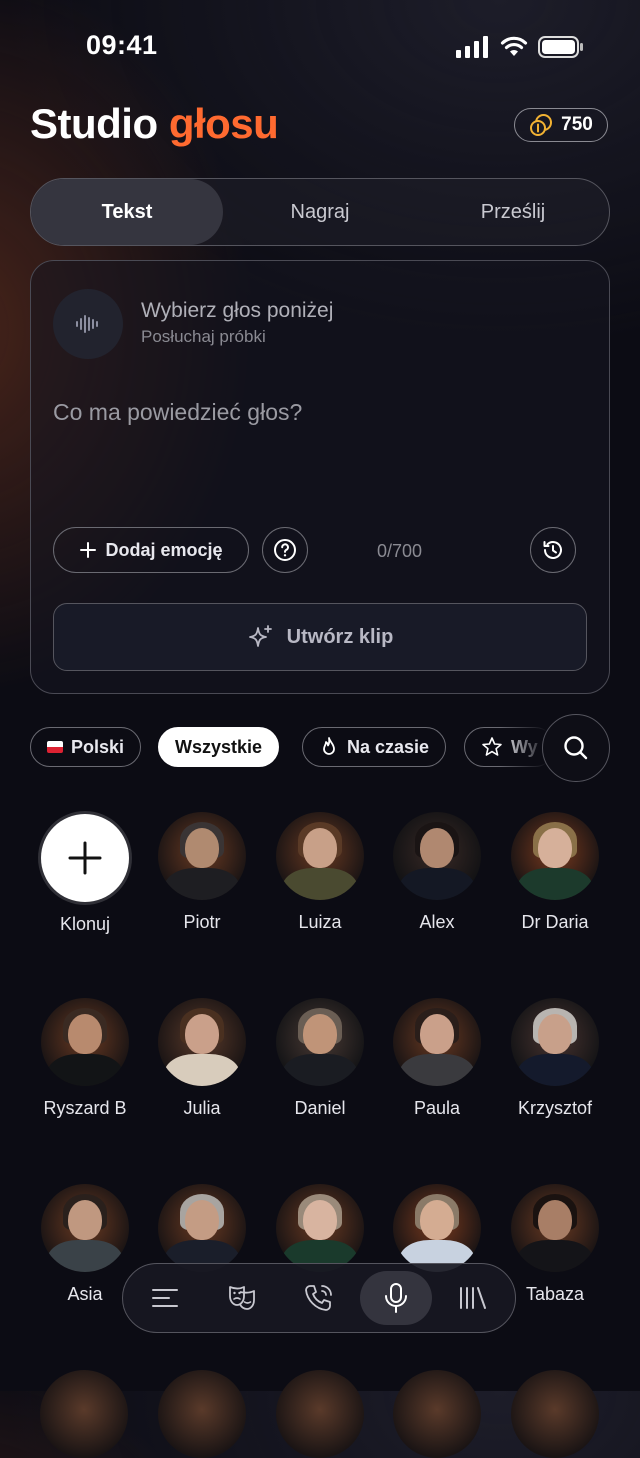  I want to click on theater-masks-icon, so click(242, 1298).